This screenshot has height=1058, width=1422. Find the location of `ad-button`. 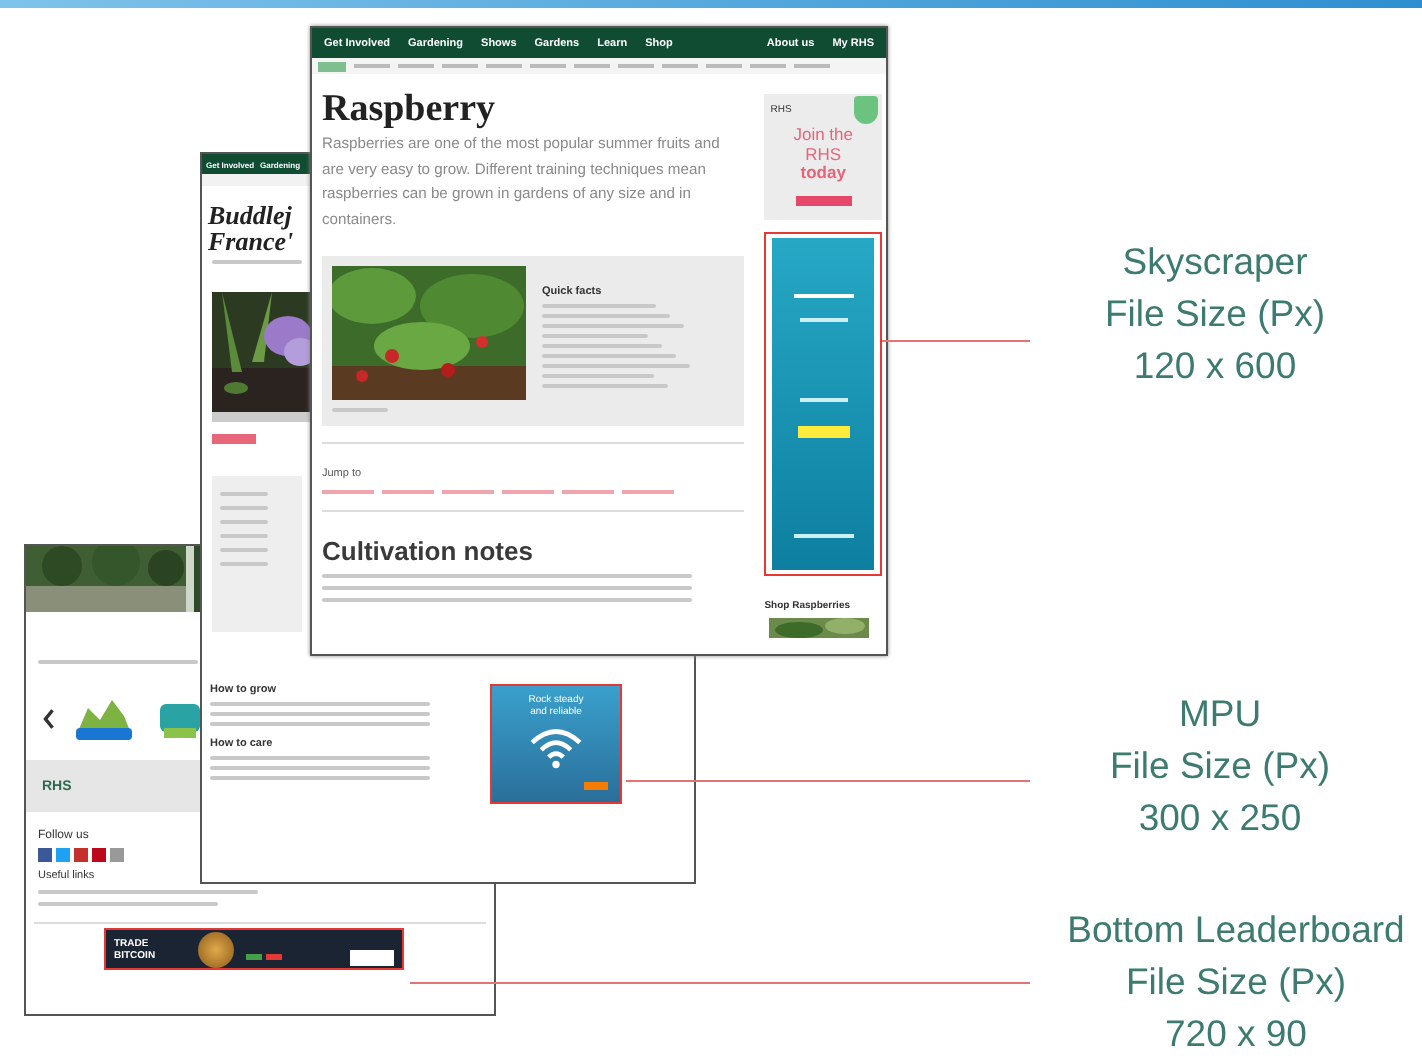

ad-button is located at coordinates (596, 786).